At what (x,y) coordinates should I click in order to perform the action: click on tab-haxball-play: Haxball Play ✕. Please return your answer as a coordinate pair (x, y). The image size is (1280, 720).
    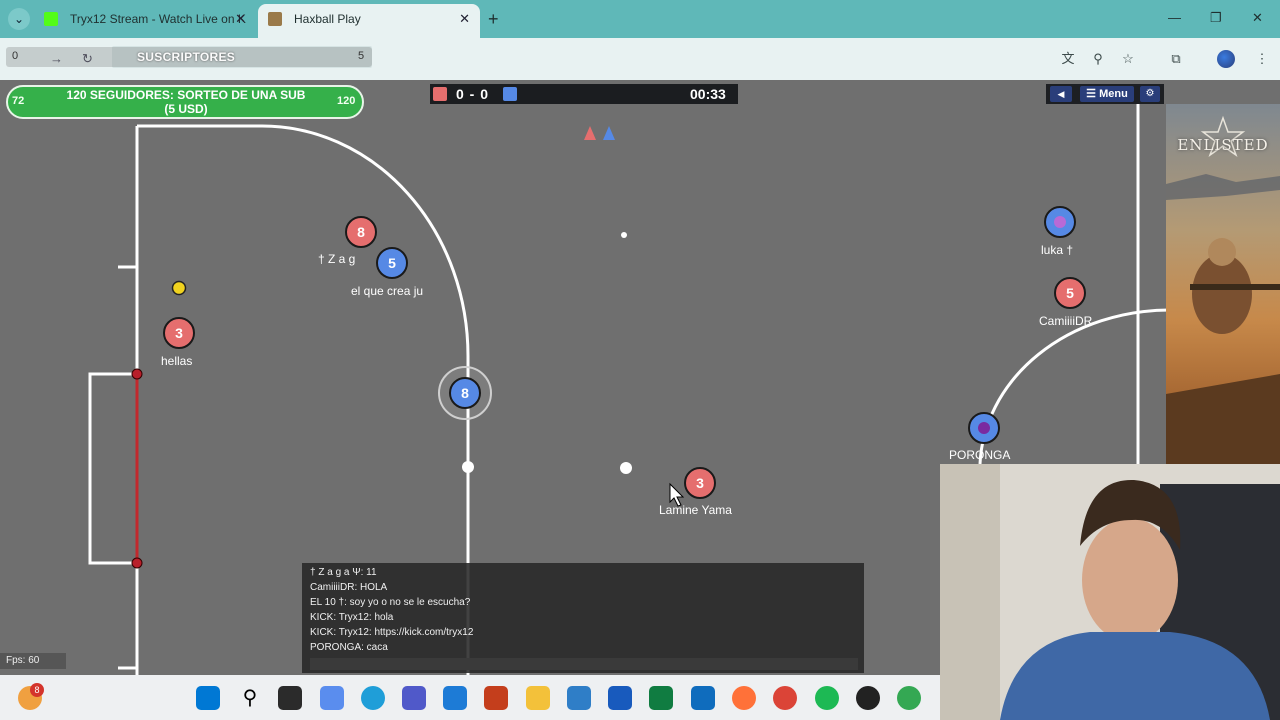
    Looking at the image, I should click on (369, 21).